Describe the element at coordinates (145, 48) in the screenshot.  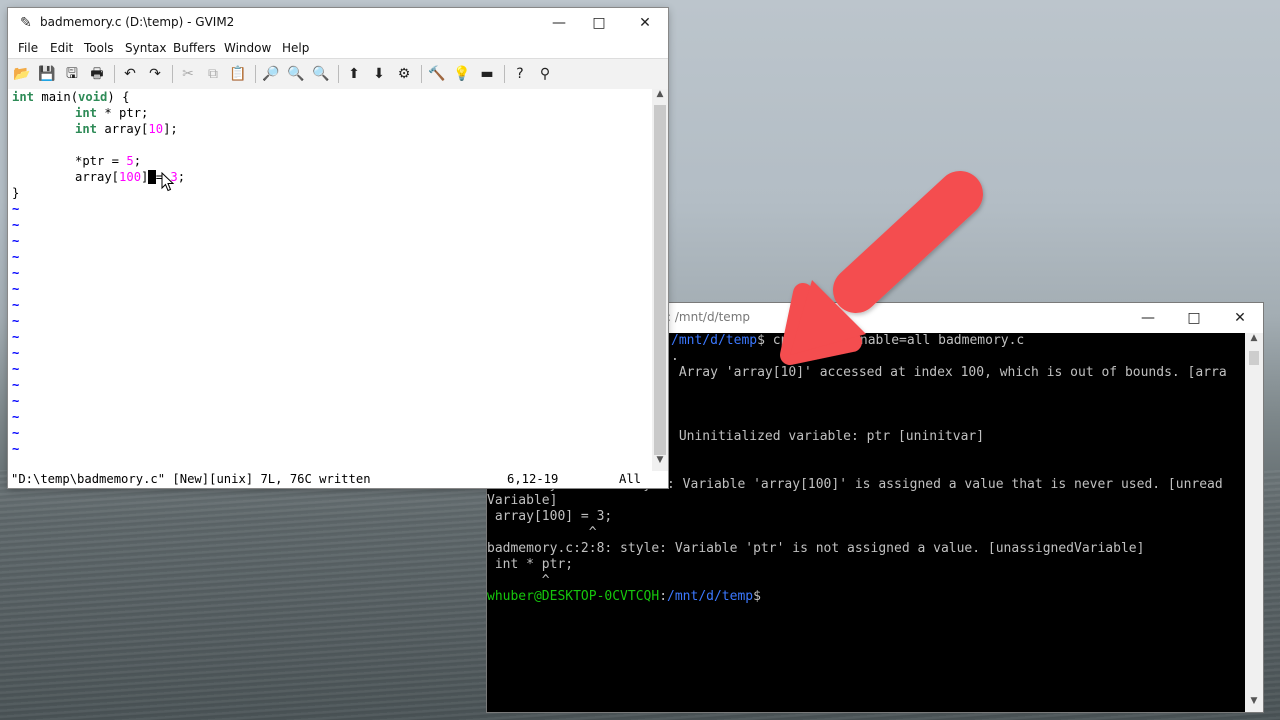
I see `menu-syntax: Syntax` at that location.